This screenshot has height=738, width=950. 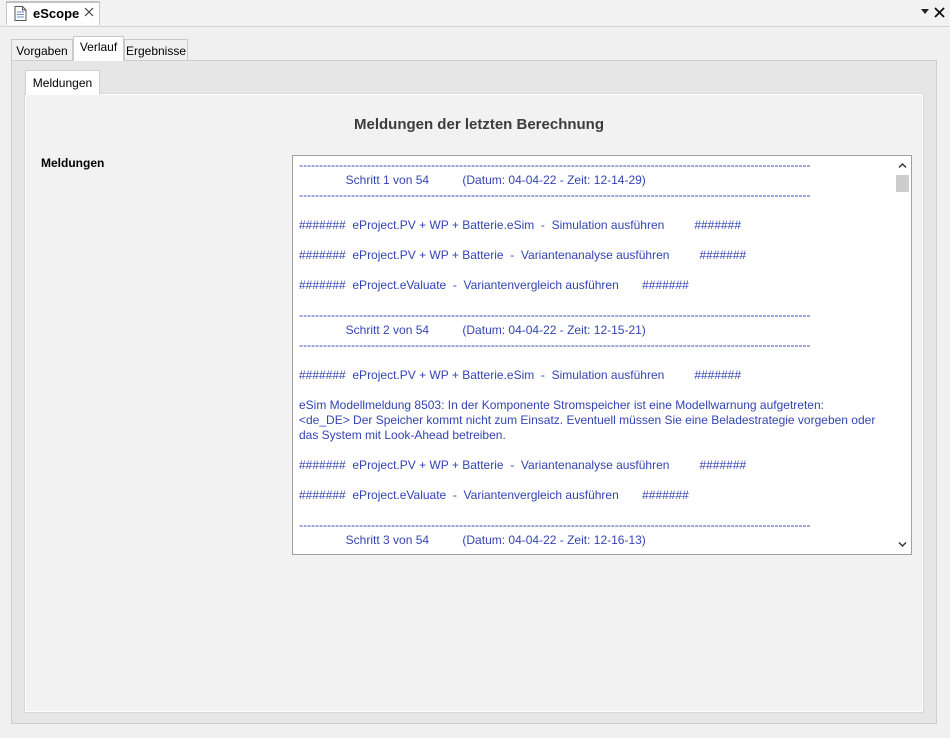 What do you see at coordinates (479, 124) in the screenshot?
I see `page-title: Meldungen der letzten Berechnung` at bounding box center [479, 124].